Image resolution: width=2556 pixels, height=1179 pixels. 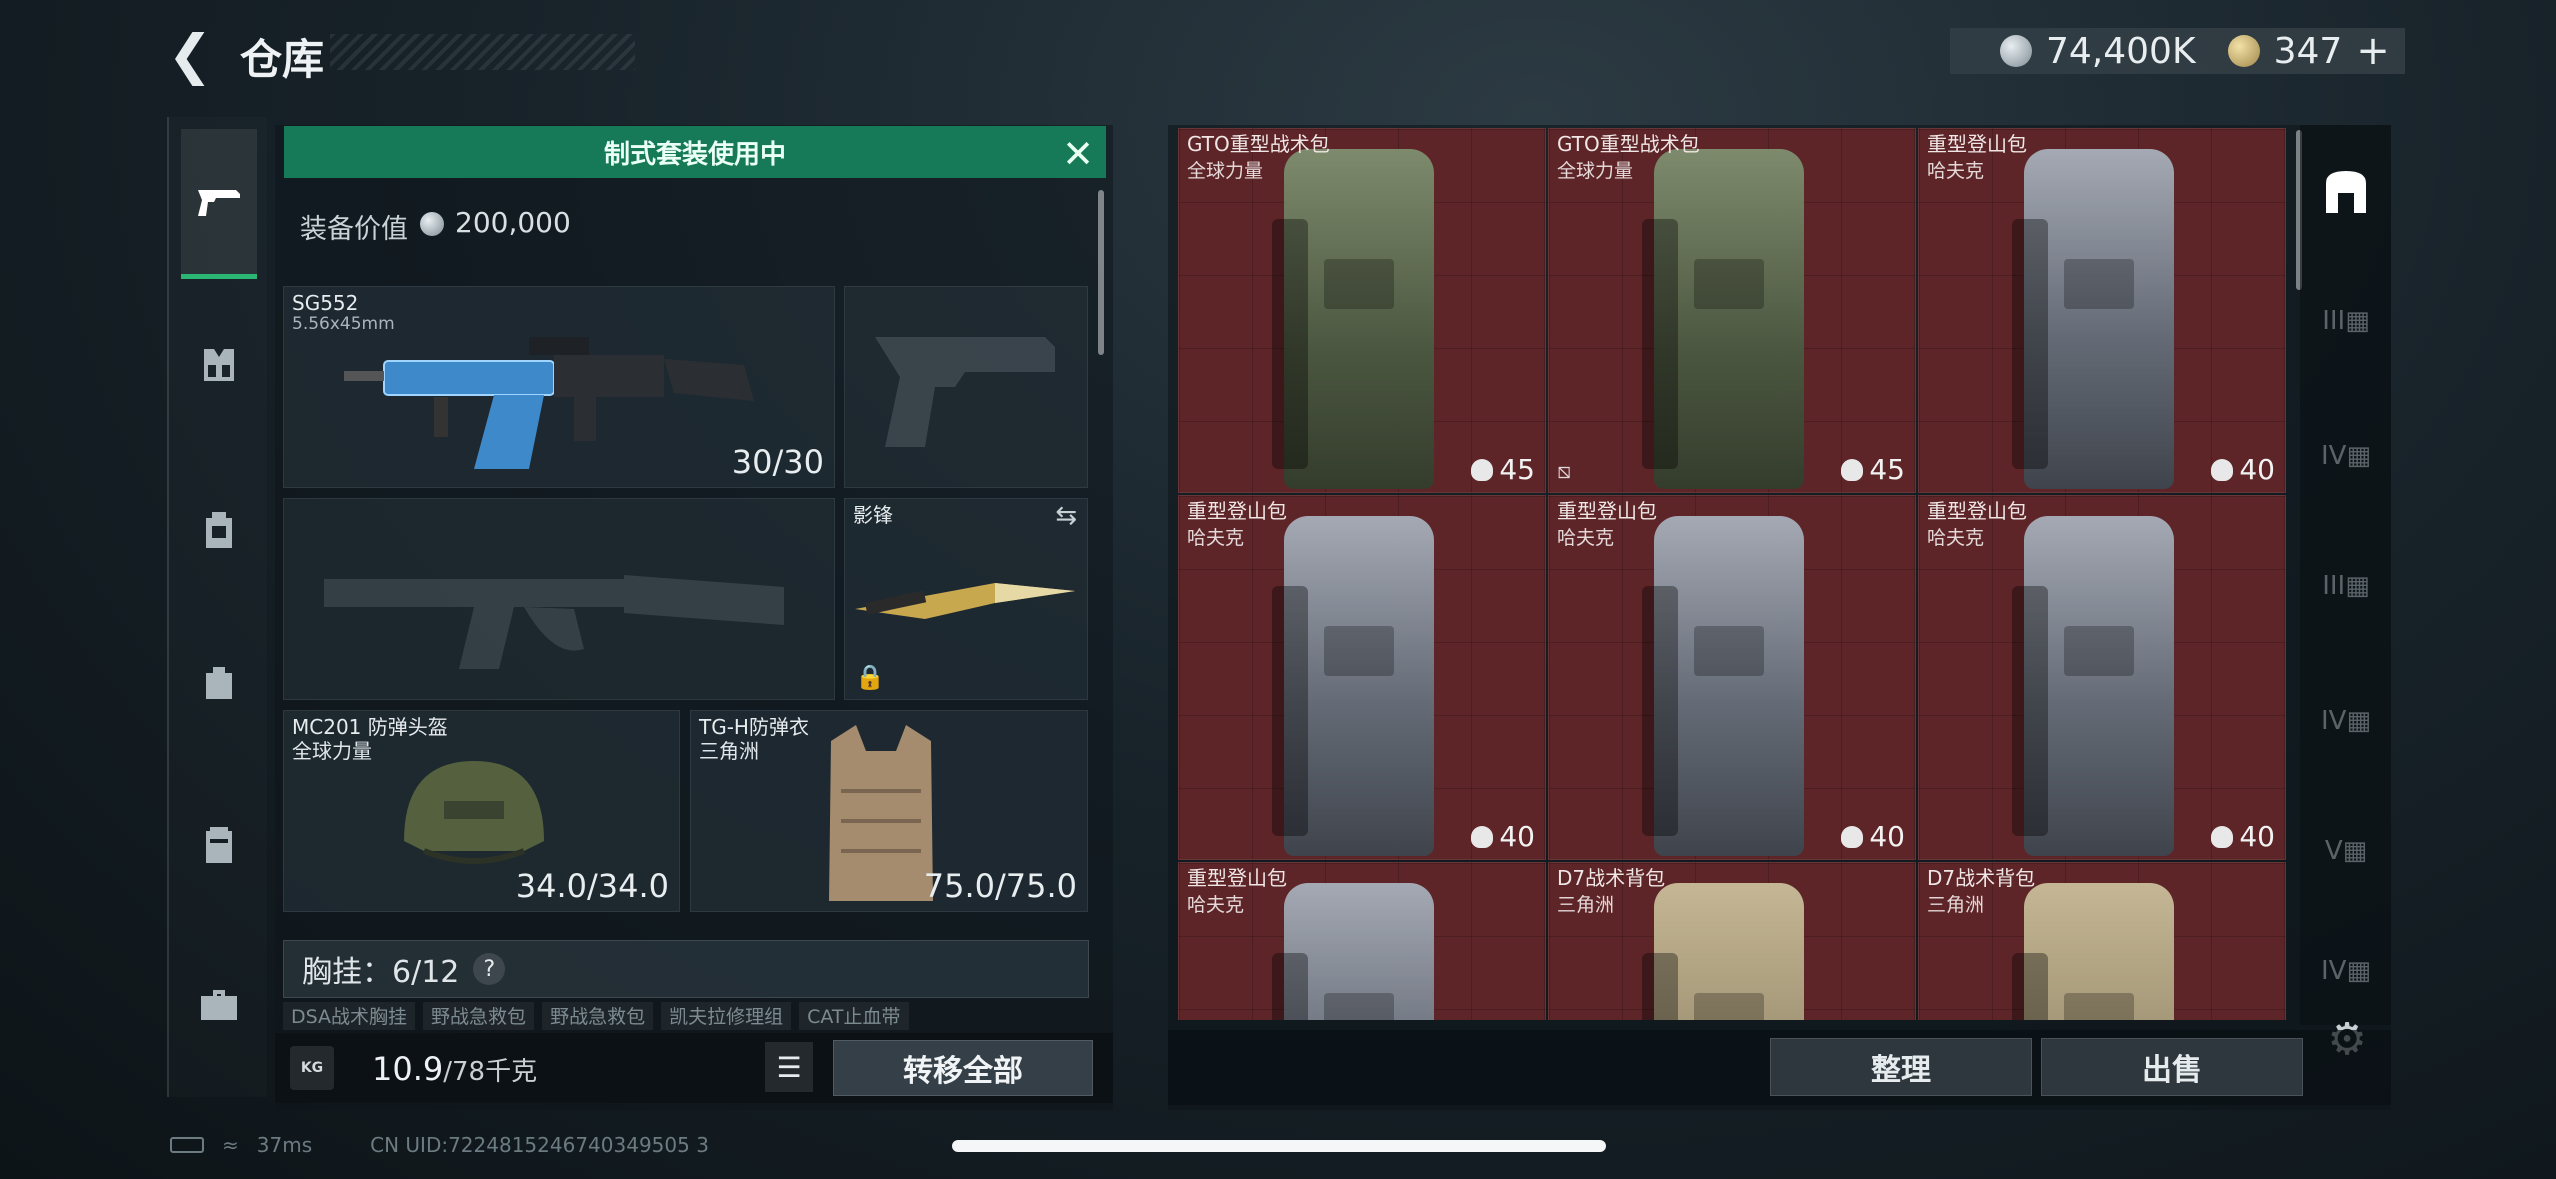 I want to click on rail-container-button, so click(x=219, y=845).